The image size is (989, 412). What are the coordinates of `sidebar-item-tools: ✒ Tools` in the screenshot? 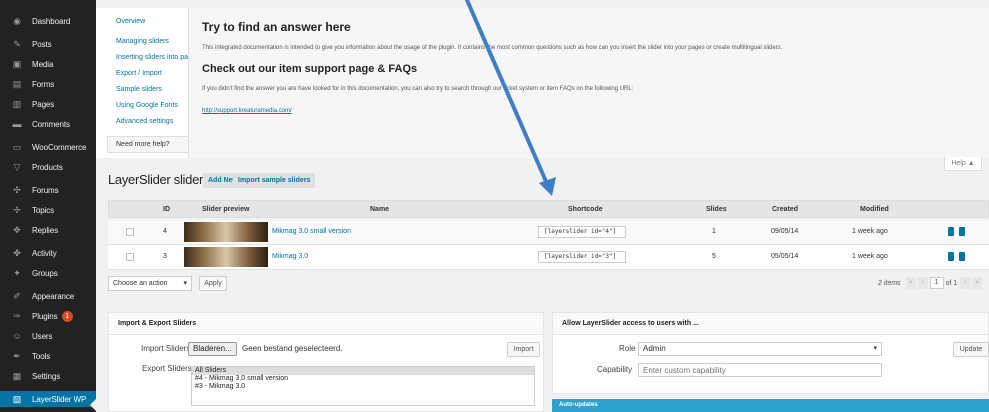 It's located at (48, 356).